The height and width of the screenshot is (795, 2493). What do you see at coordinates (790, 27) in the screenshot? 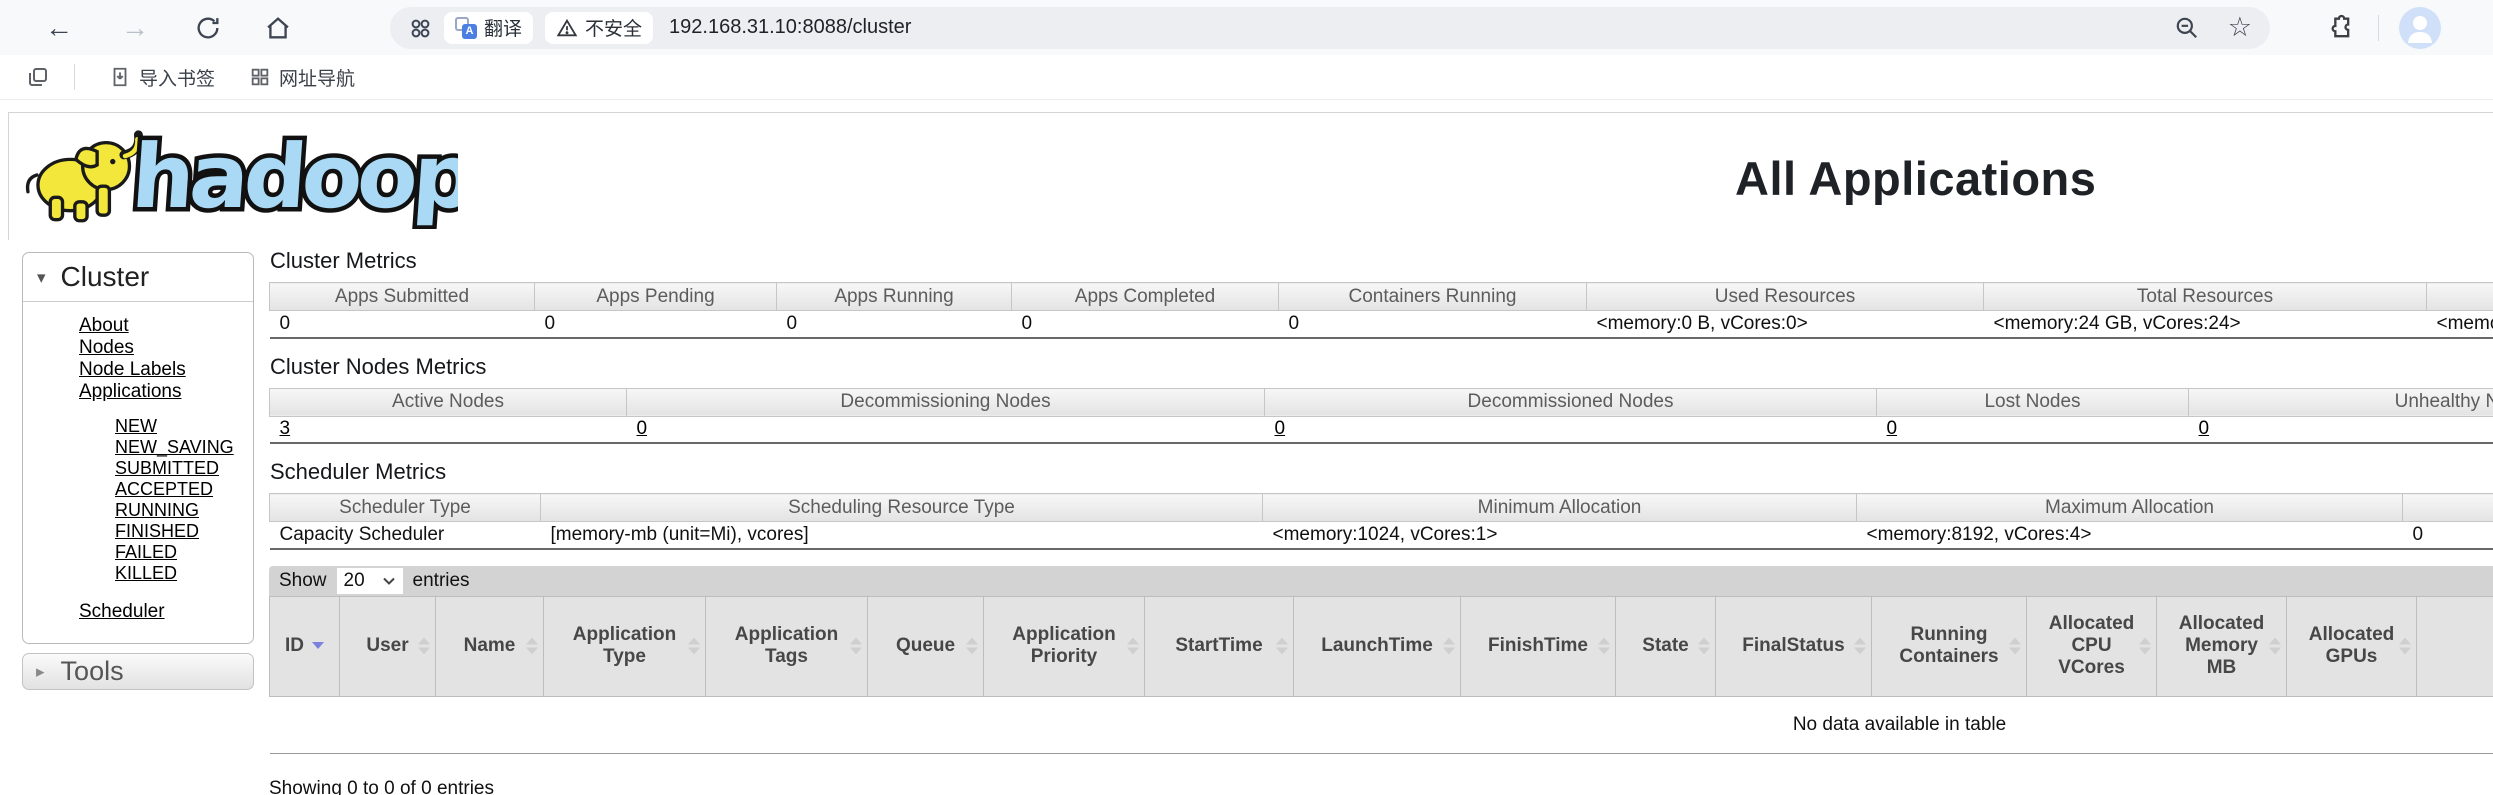
I see `url-text: 192.168.31.10:8088/cluster` at bounding box center [790, 27].